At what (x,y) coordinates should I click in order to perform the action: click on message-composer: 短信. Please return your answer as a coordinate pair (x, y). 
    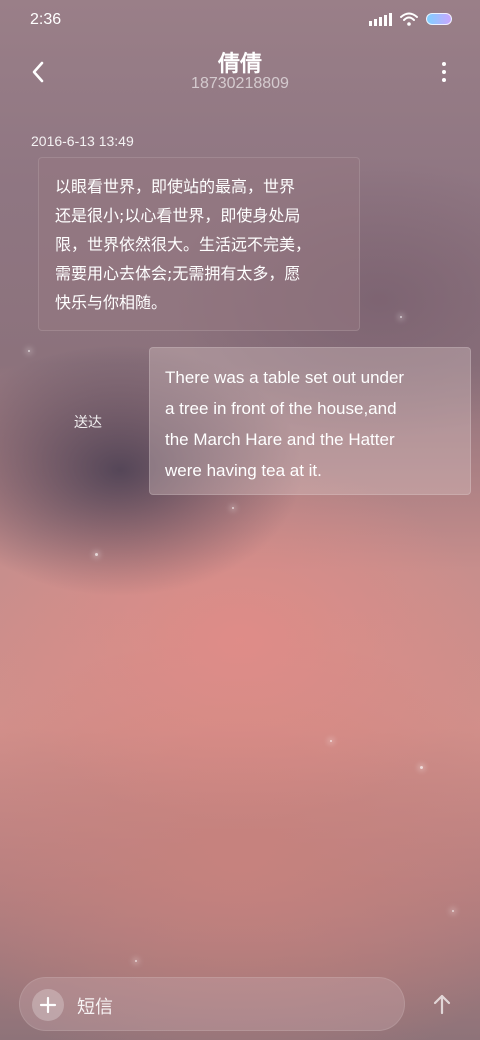
    Looking at the image, I should click on (212, 1004).